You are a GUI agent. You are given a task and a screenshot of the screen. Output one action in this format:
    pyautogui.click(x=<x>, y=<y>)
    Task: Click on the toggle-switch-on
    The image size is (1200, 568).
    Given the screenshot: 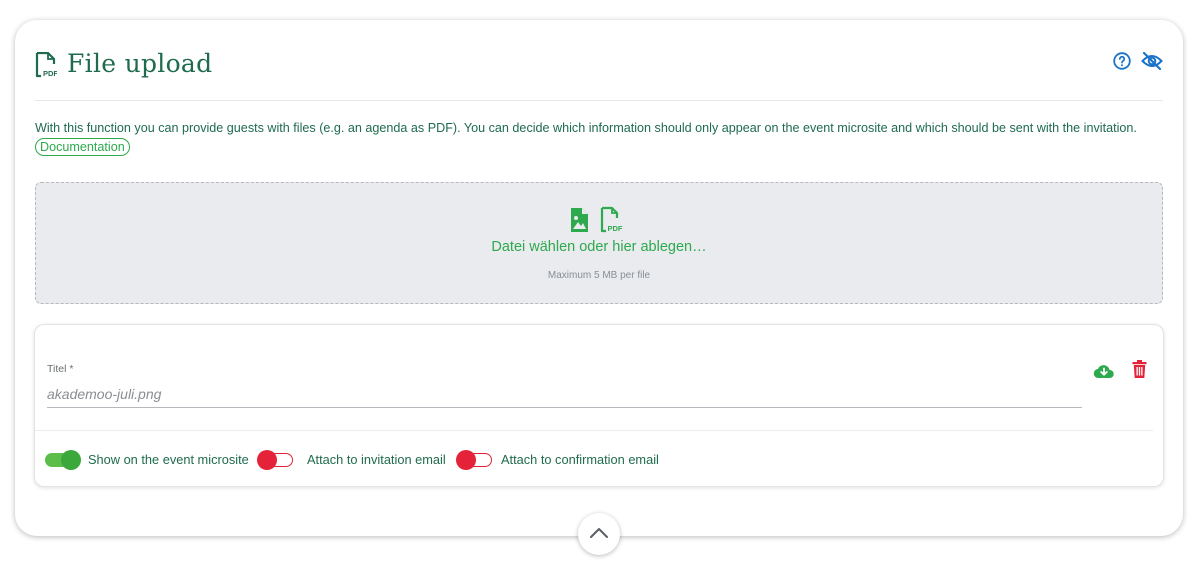 What is the action you would take?
    pyautogui.click(x=63, y=460)
    